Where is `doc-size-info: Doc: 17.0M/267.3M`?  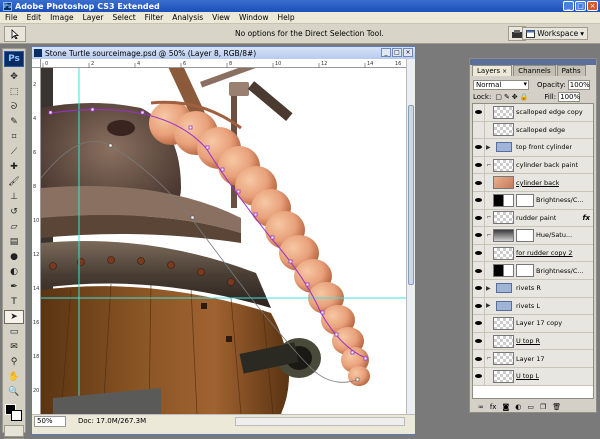
doc-size-info: Doc: 17.0M/267.3M is located at coordinates (112, 421).